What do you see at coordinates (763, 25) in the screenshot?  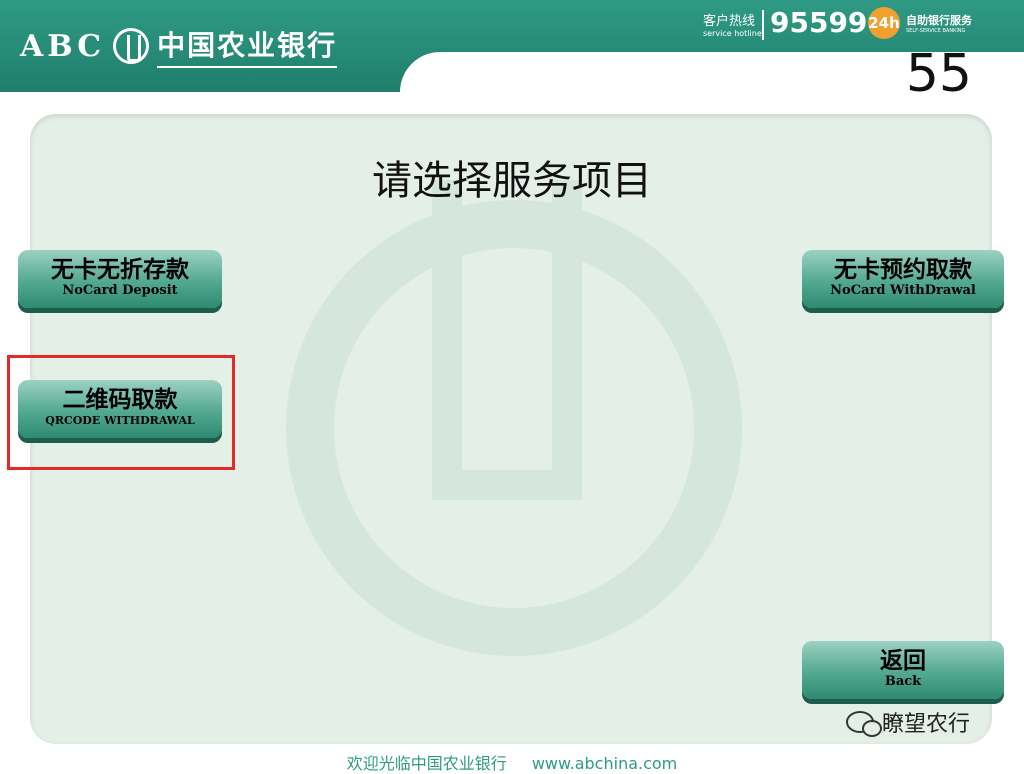 I see `hotline-divider` at bounding box center [763, 25].